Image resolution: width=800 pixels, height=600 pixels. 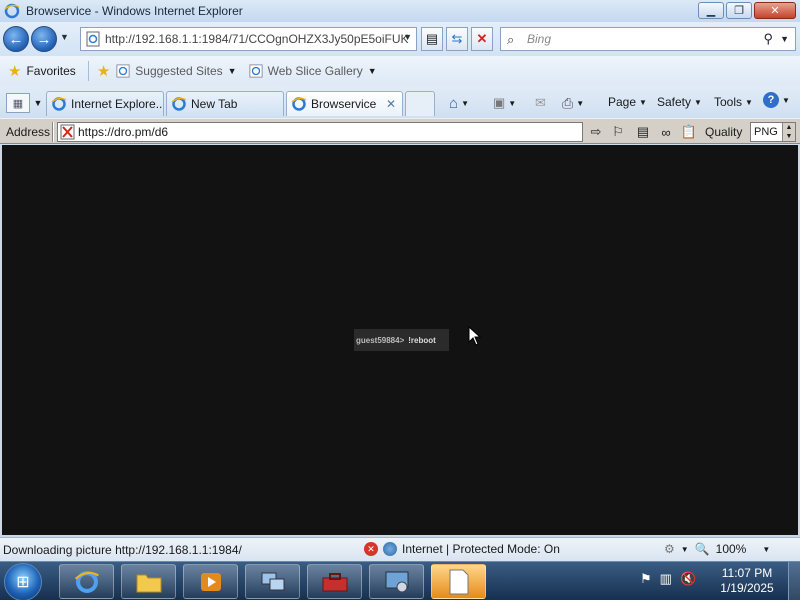 I want to click on minimize-button: ▁, so click(x=711, y=10).